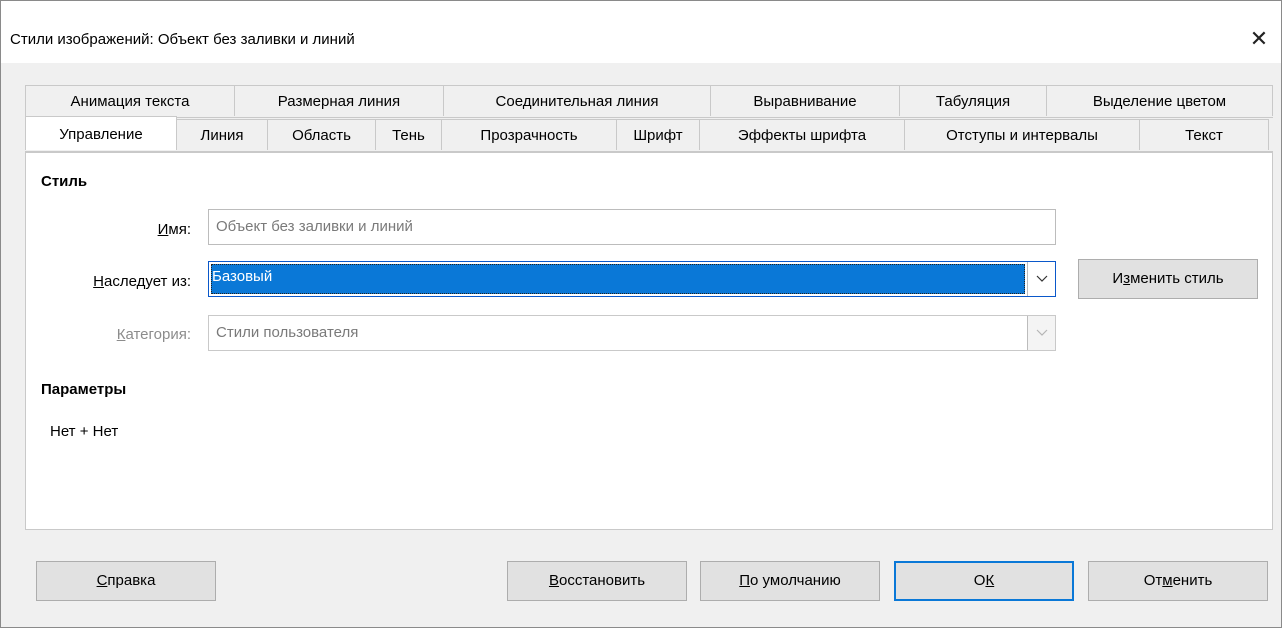 The width and height of the screenshot is (1282, 628). What do you see at coordinates (242, 276) in the screenshot?
I see `inherit-from-value: Базовый` at bounding box center [242, 276].